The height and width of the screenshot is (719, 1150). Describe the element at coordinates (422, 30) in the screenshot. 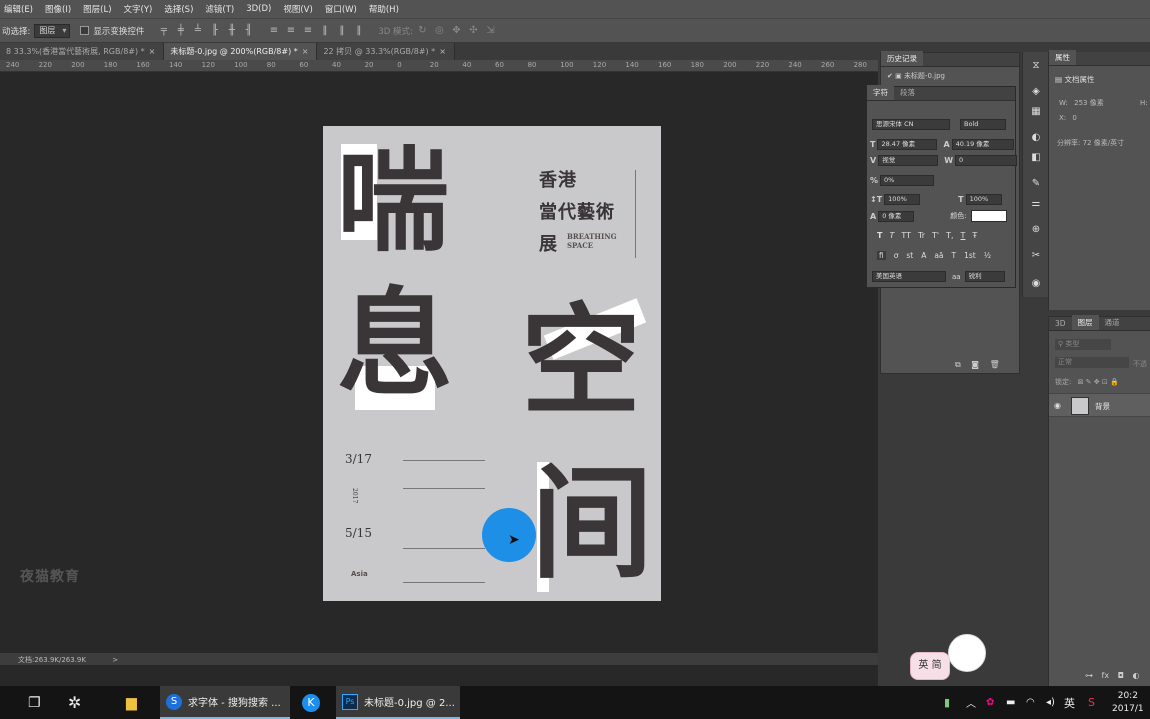

I see `3d-rotate-icon: ↻` at that location.